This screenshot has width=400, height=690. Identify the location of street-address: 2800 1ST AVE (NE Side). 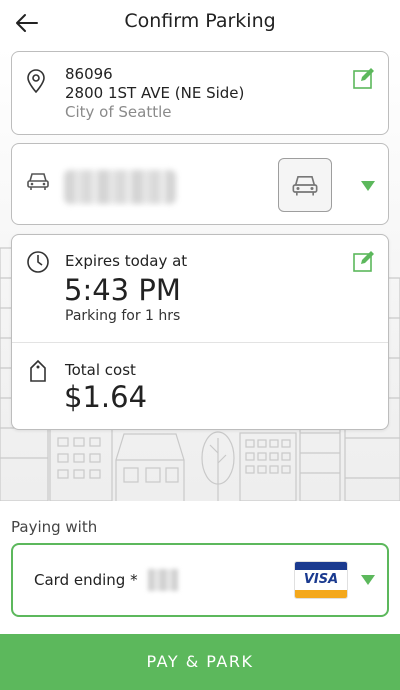
(155, 93).